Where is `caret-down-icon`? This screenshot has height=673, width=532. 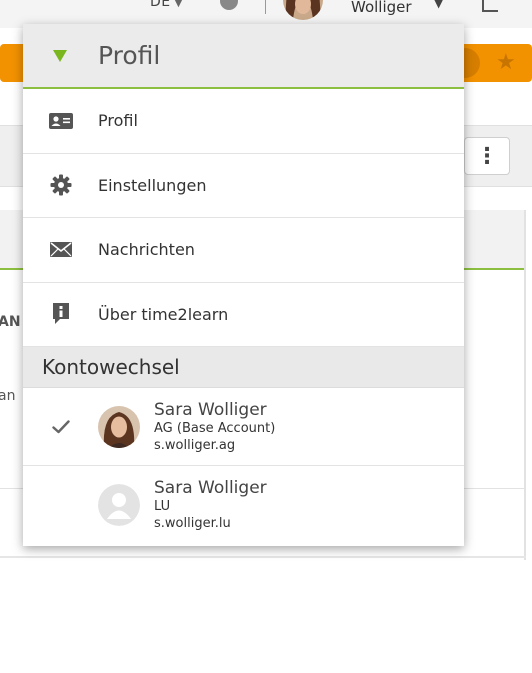 caret-down-icon is located at coordinates (60, 55).